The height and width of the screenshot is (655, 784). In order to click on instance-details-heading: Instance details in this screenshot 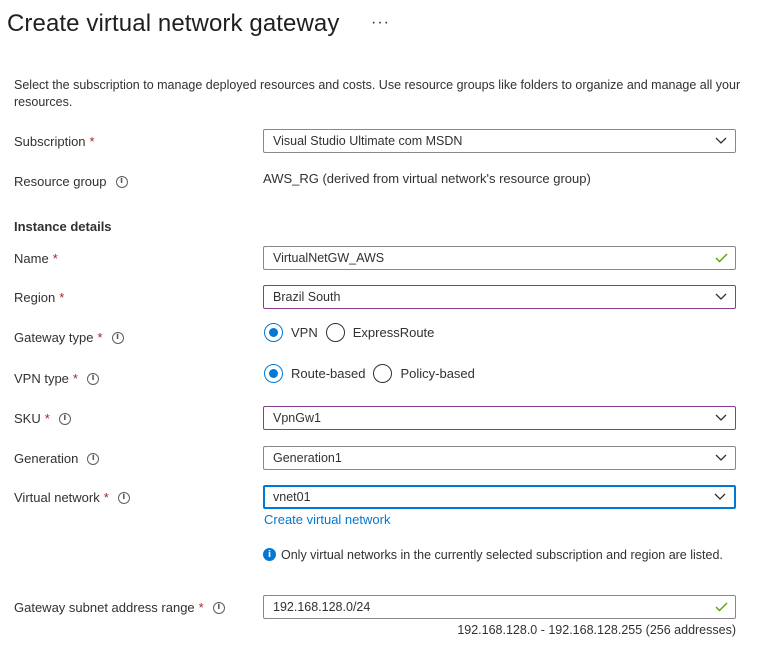, I will do `click(63, 226)`.